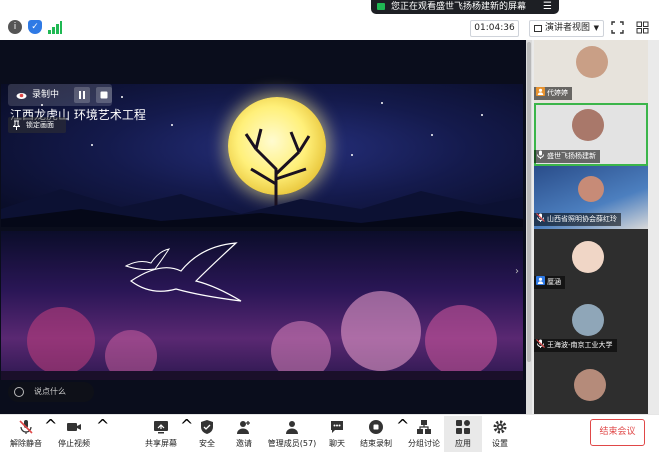  I want to click on share-screen-icon, so click(161, 427).